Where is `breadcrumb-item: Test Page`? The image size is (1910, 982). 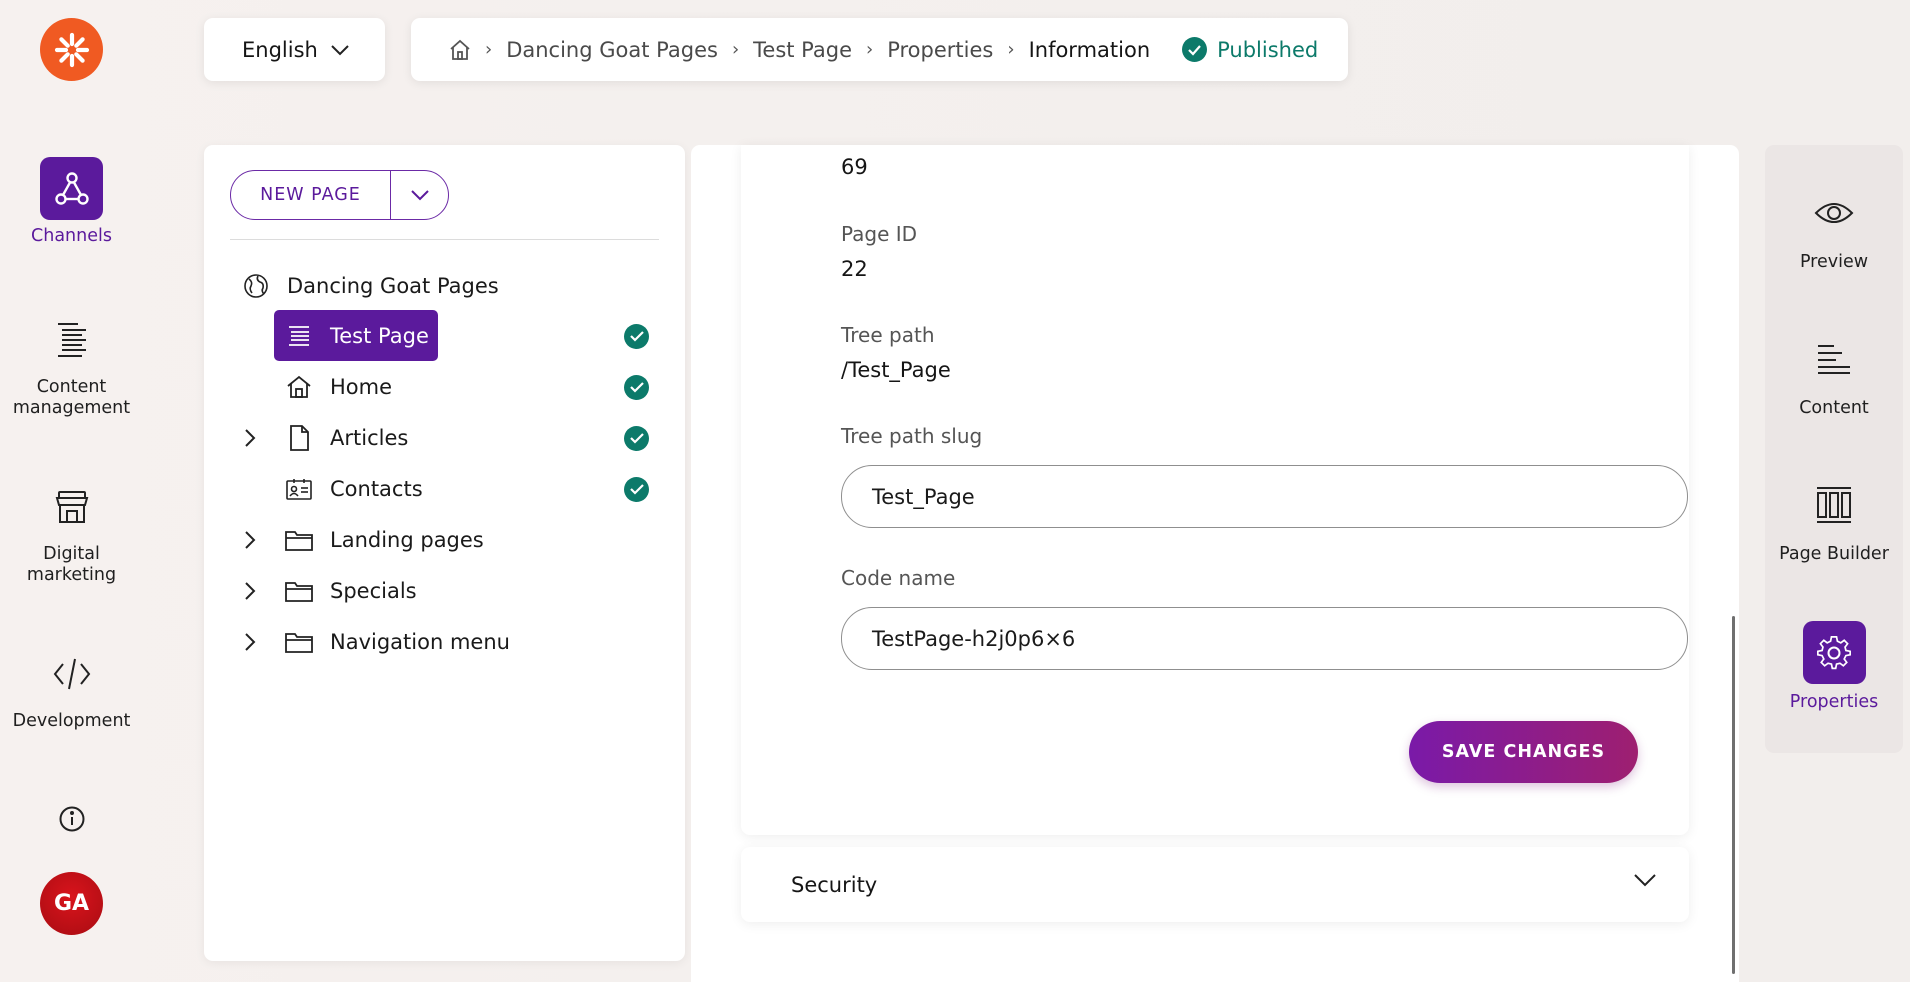
breadcrumb-item: Test Page is located at coordinates (802, 50).